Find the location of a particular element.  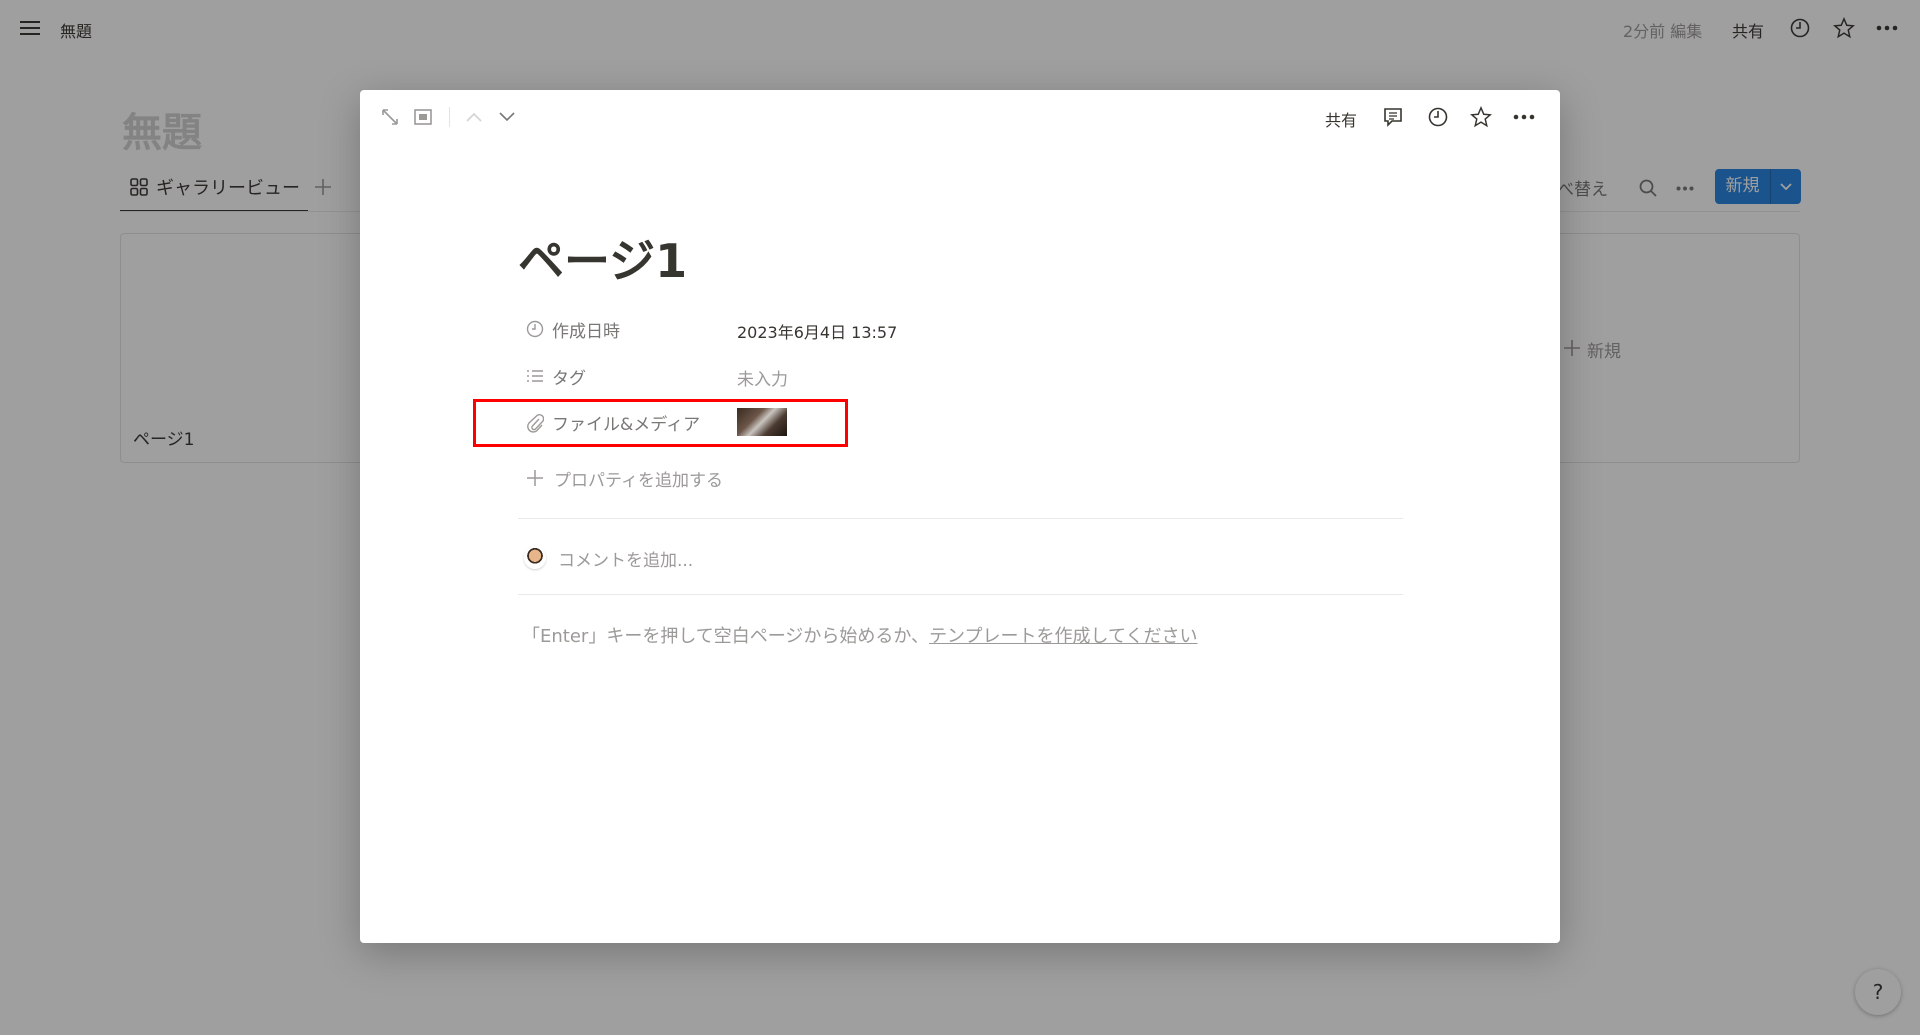

empty-page-hint: 「Enter」キーを押して空白ページから始めるか、テンプレートを作成してください is located at coordinates (859, 635).